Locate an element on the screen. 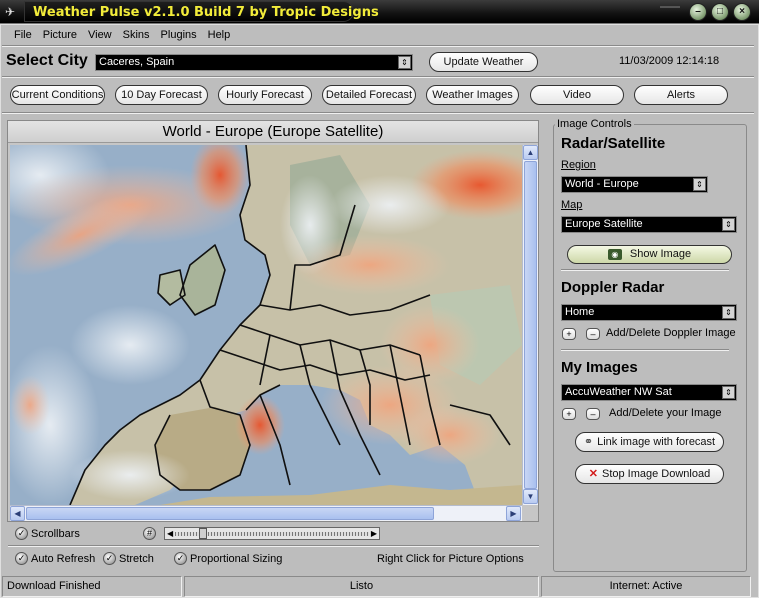 This screenshot has height=598, width=759. app-icon: ✈ is located at coordinates (13, 12).